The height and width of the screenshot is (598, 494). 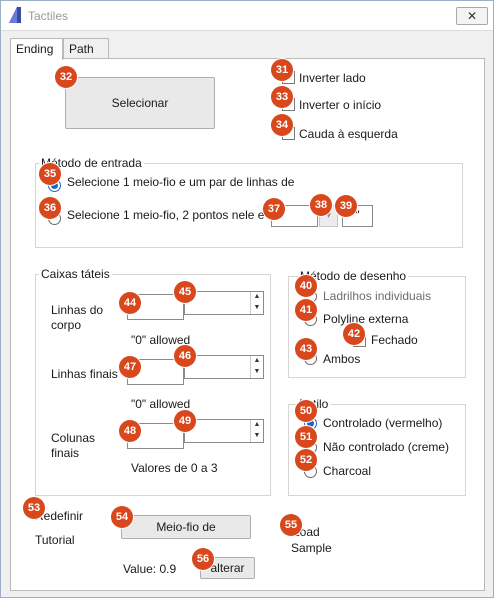 What do you see at coordinates (73, 445) in the screenshot?
I see `colunas-finais-label: Colunas finais` at bounding box center [73, 445].